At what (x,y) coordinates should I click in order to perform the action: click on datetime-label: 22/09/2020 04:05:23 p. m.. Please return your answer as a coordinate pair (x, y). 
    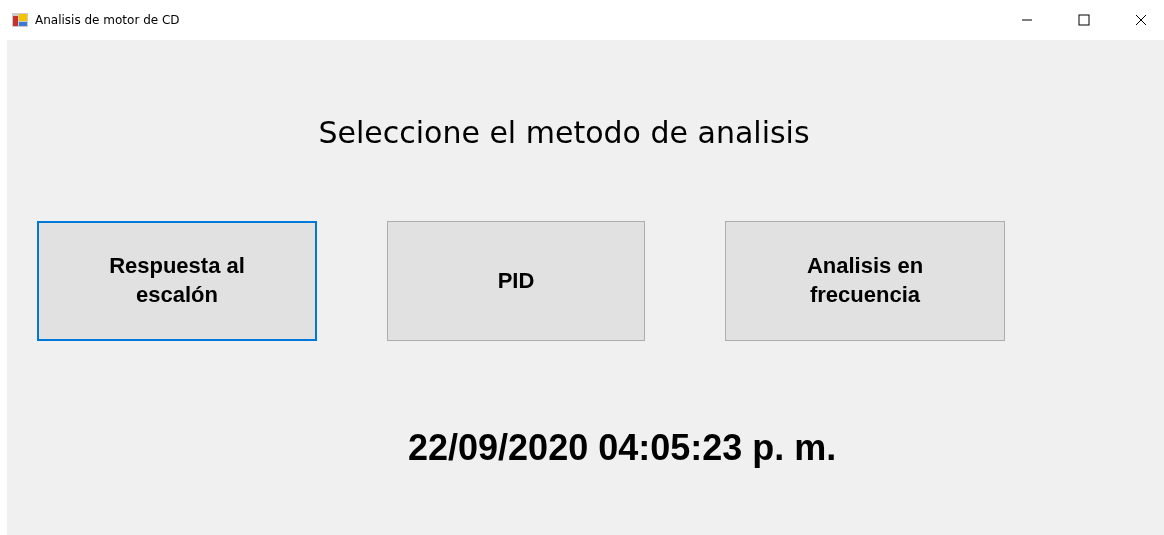
    Looking at the image, I should click on (622, 448).